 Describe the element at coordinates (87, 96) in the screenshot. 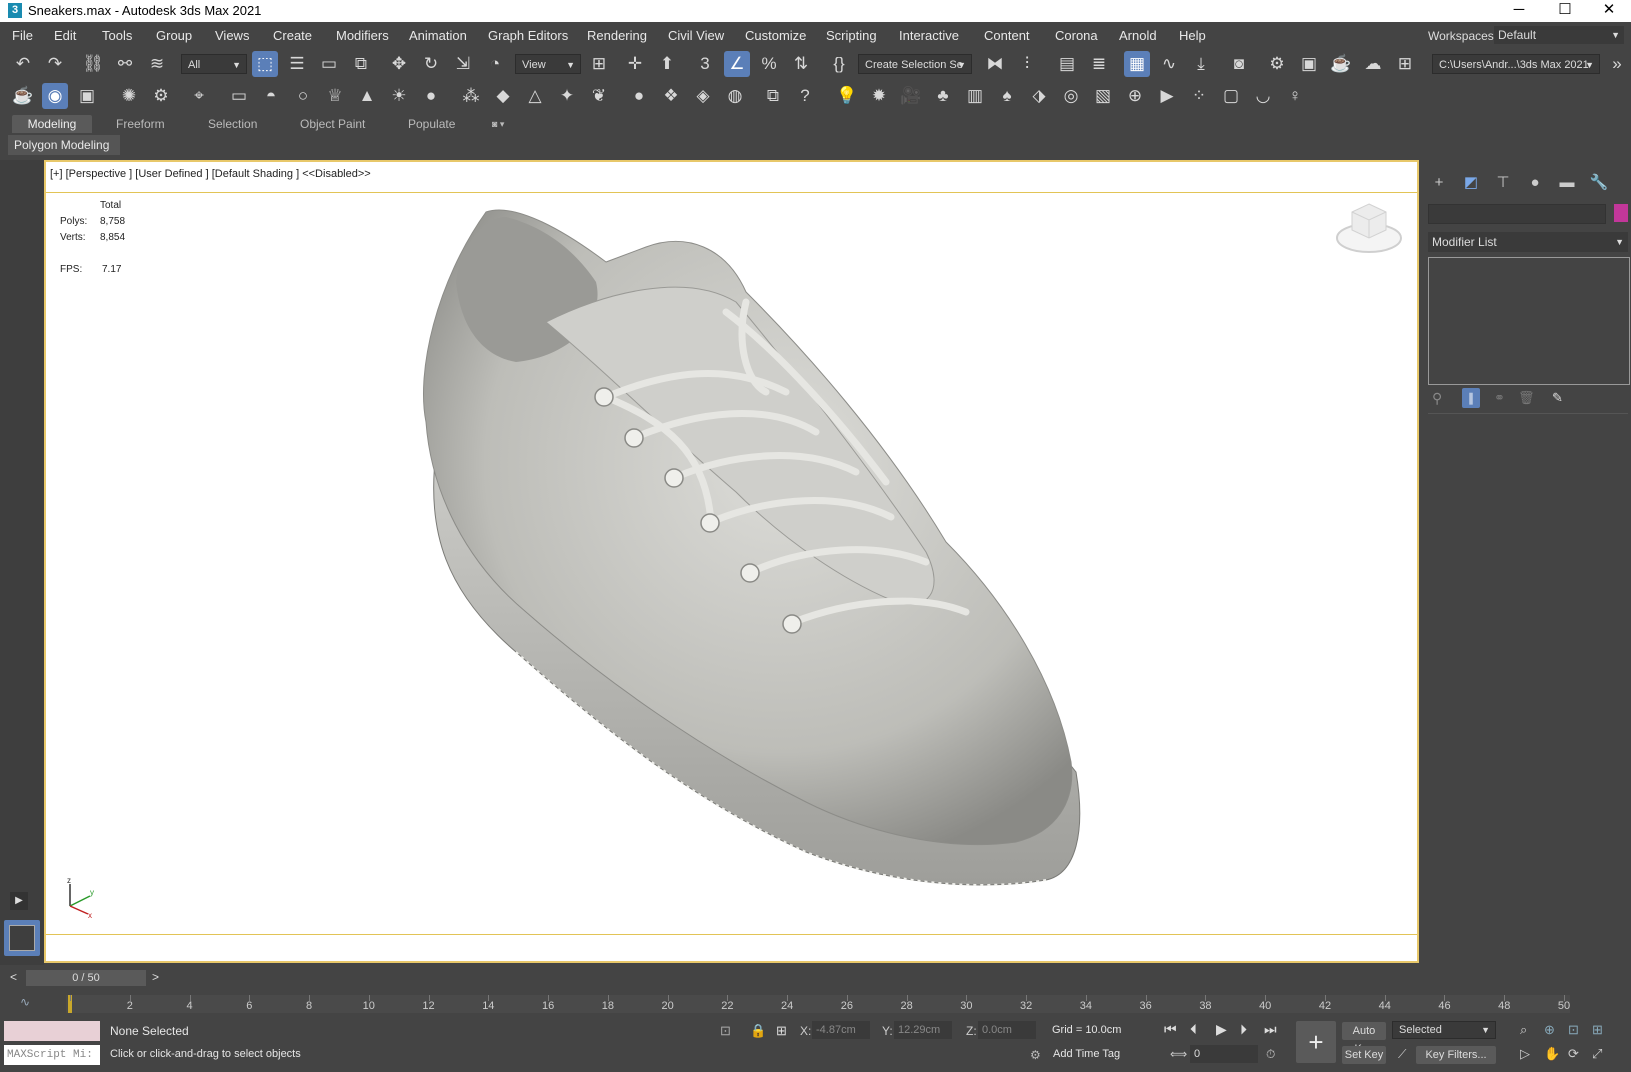

I see `render-frame-icon: ▣` at that location.